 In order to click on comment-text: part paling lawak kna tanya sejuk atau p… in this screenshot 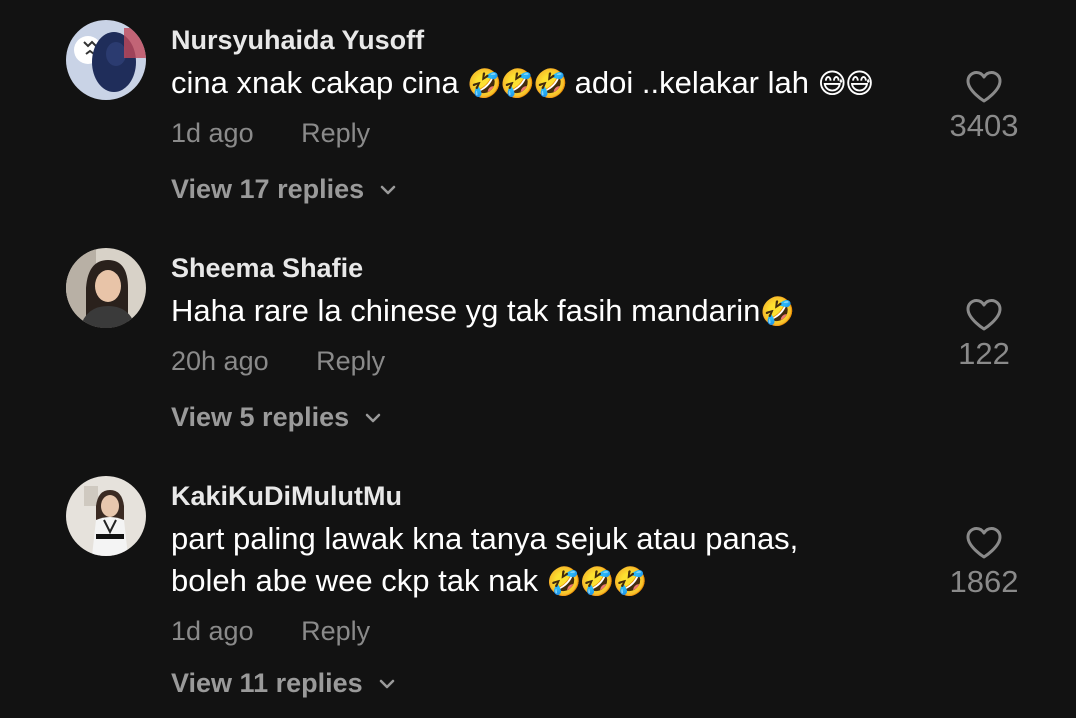, I will do `click(484, 560)`.